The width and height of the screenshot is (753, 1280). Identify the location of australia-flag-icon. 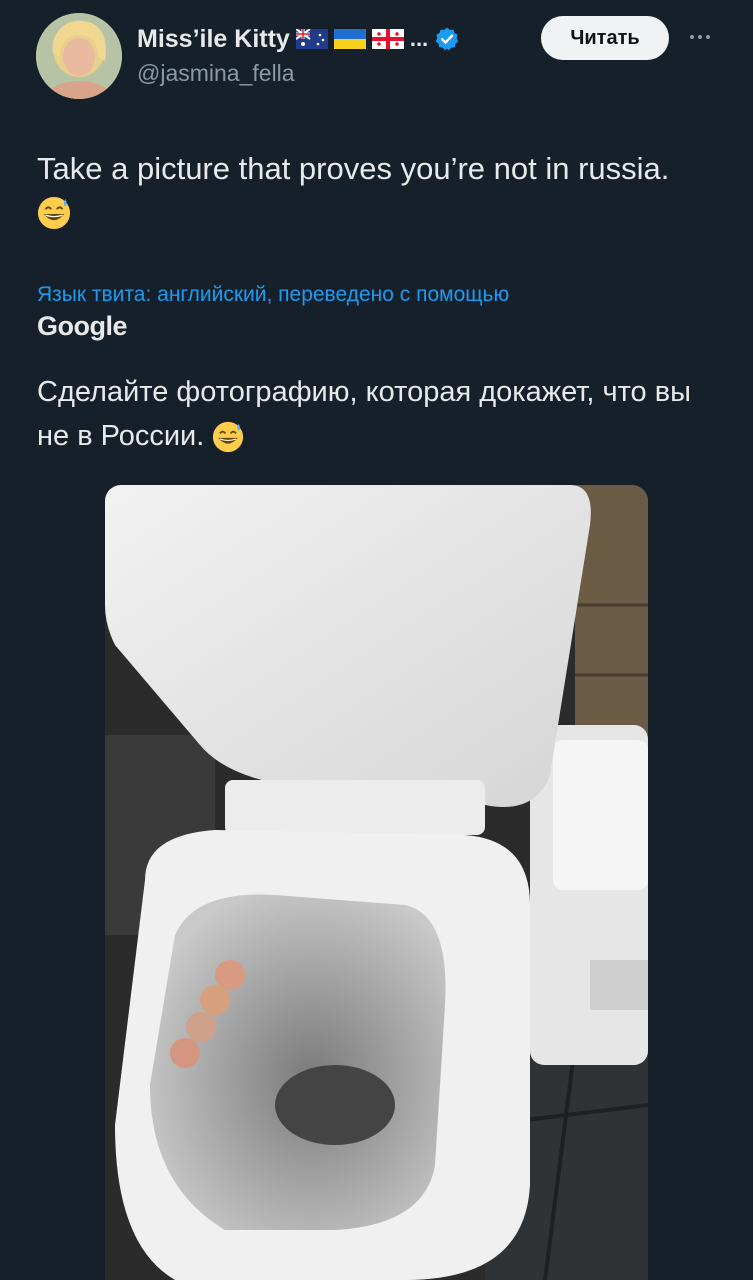
(311, 39).